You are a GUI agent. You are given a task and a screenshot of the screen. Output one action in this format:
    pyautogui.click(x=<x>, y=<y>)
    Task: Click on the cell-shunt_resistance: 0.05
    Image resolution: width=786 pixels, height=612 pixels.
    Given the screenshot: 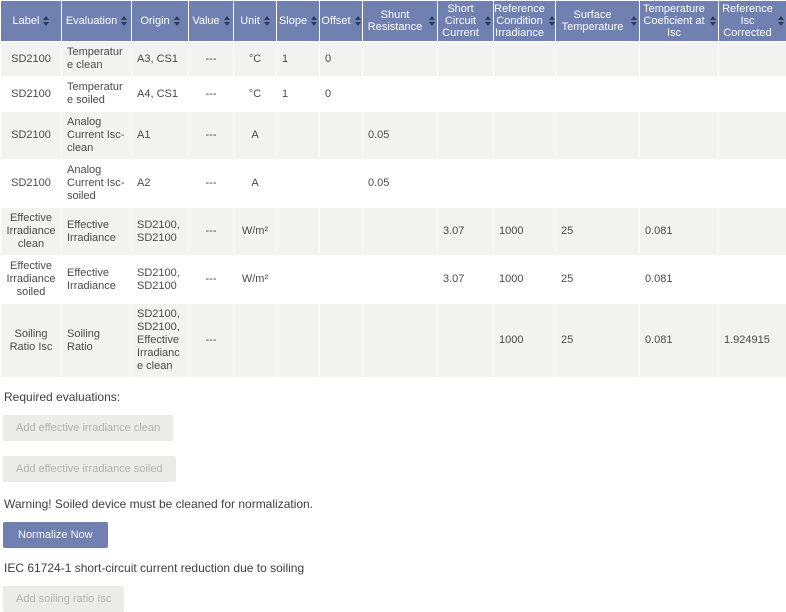 What is the action you would take?
    pyautogui.click(x=400, y=183)
    